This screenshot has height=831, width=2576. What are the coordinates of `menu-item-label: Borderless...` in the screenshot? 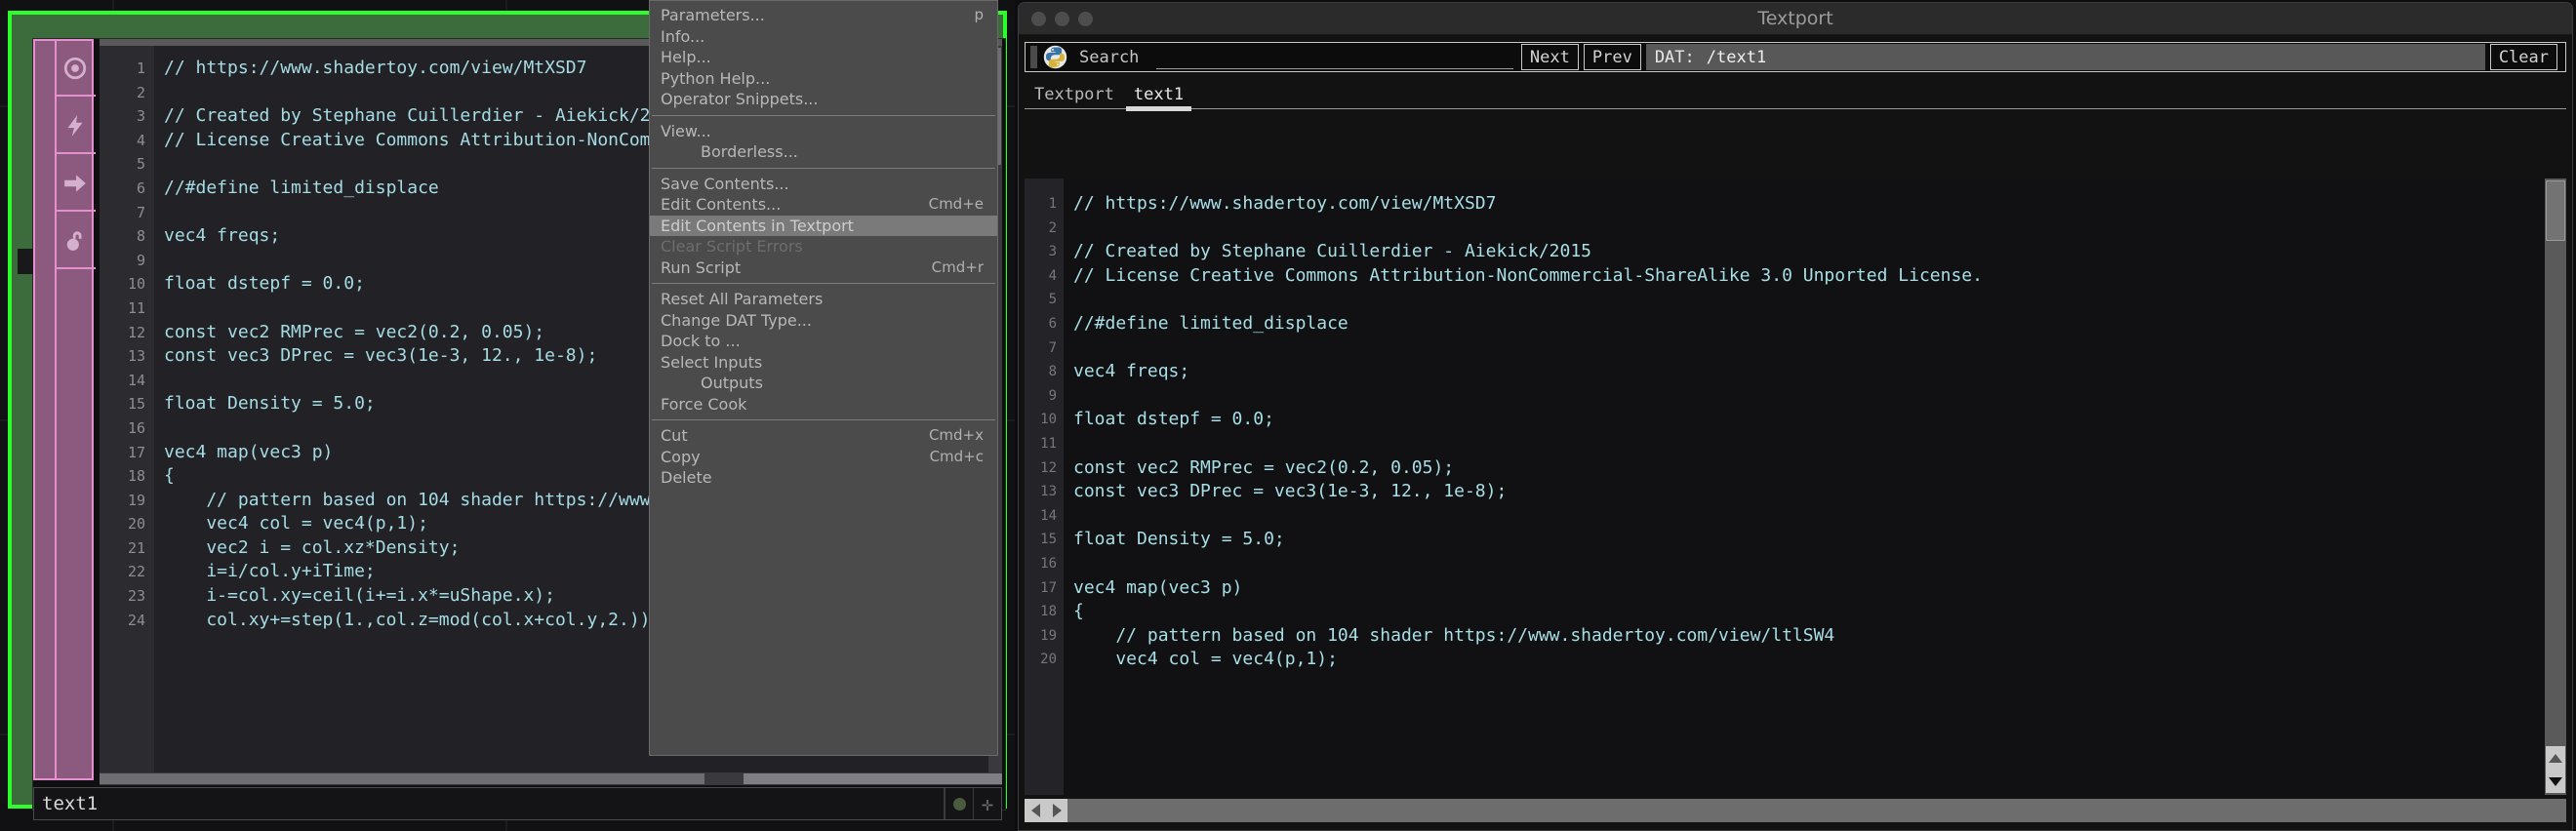 It's located at (749, 151).